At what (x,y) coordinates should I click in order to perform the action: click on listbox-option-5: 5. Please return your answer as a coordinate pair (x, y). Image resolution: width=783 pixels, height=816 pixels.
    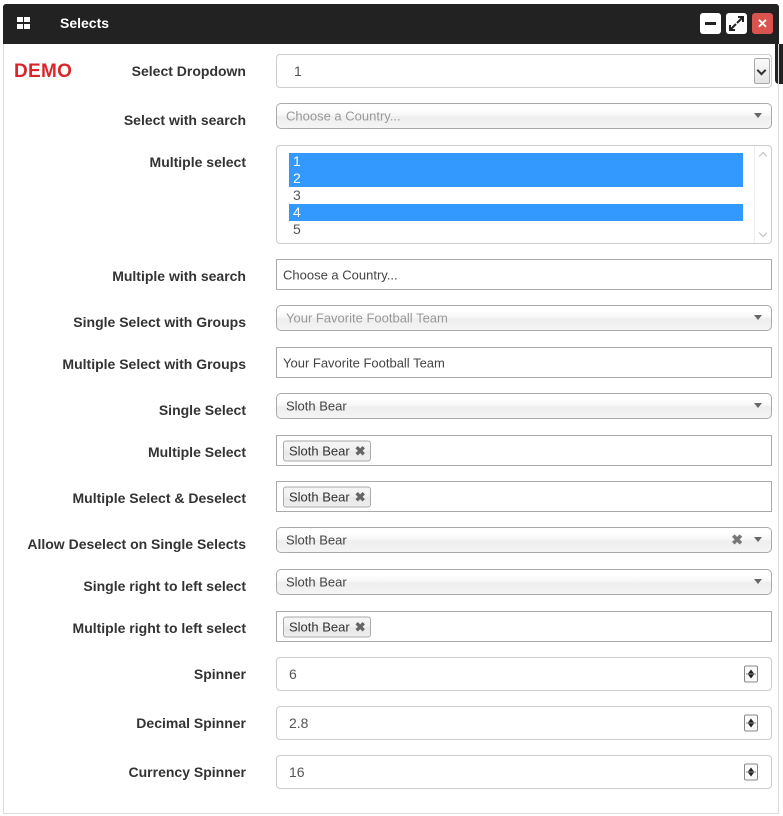
    Looking at the image, I should click on (516, 229).